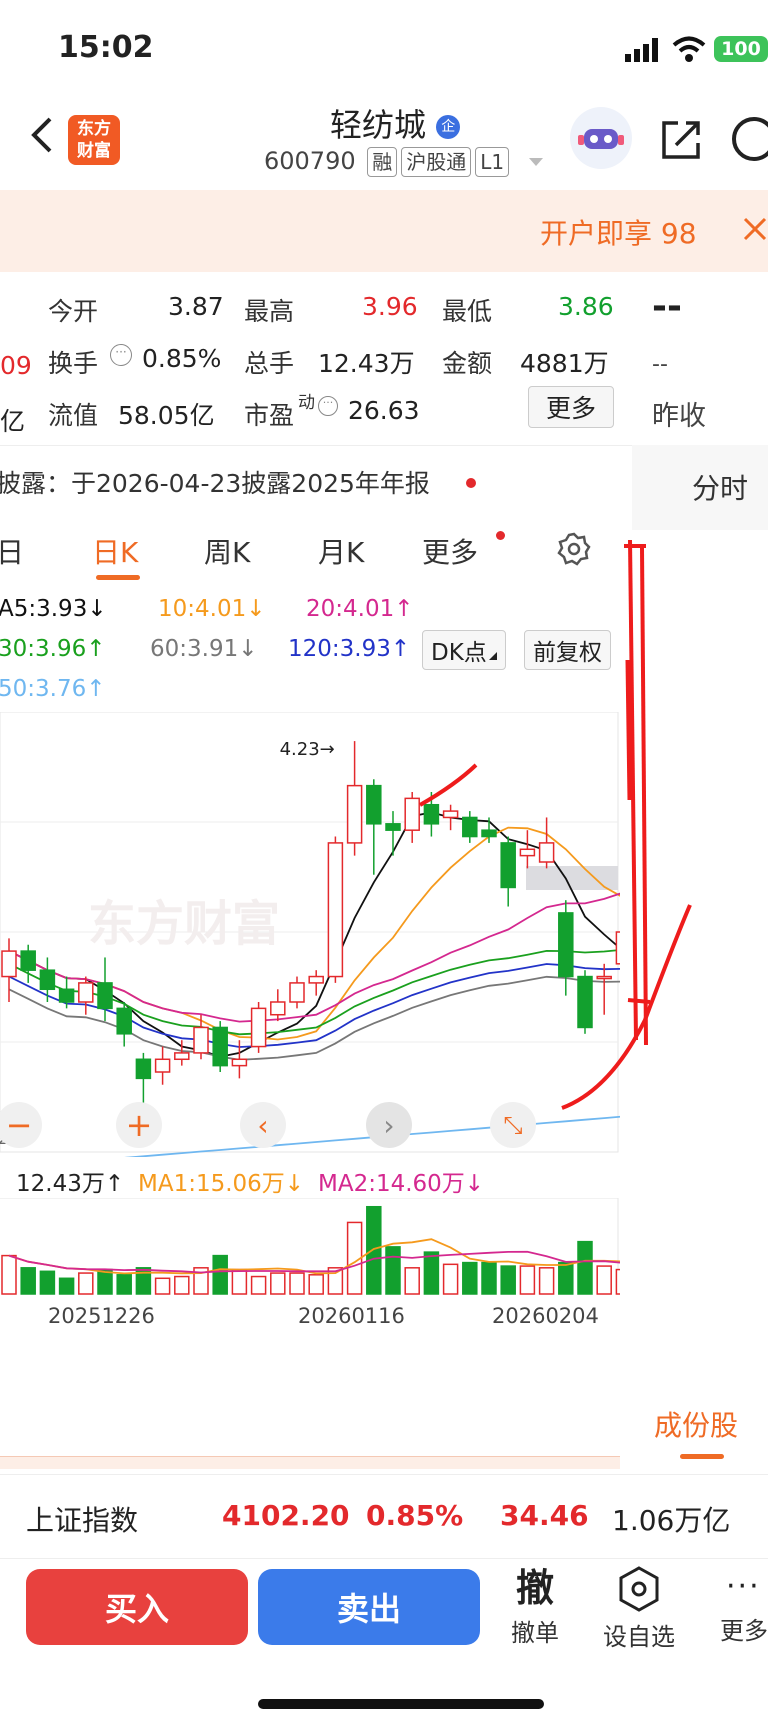  Describe the element at coordinates (41, 137) in the screenshot. I see `back-icon` at that location.